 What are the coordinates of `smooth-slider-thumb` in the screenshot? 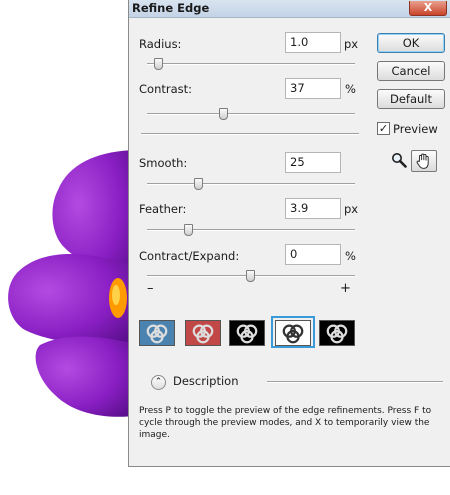 It's located at (198, 184).